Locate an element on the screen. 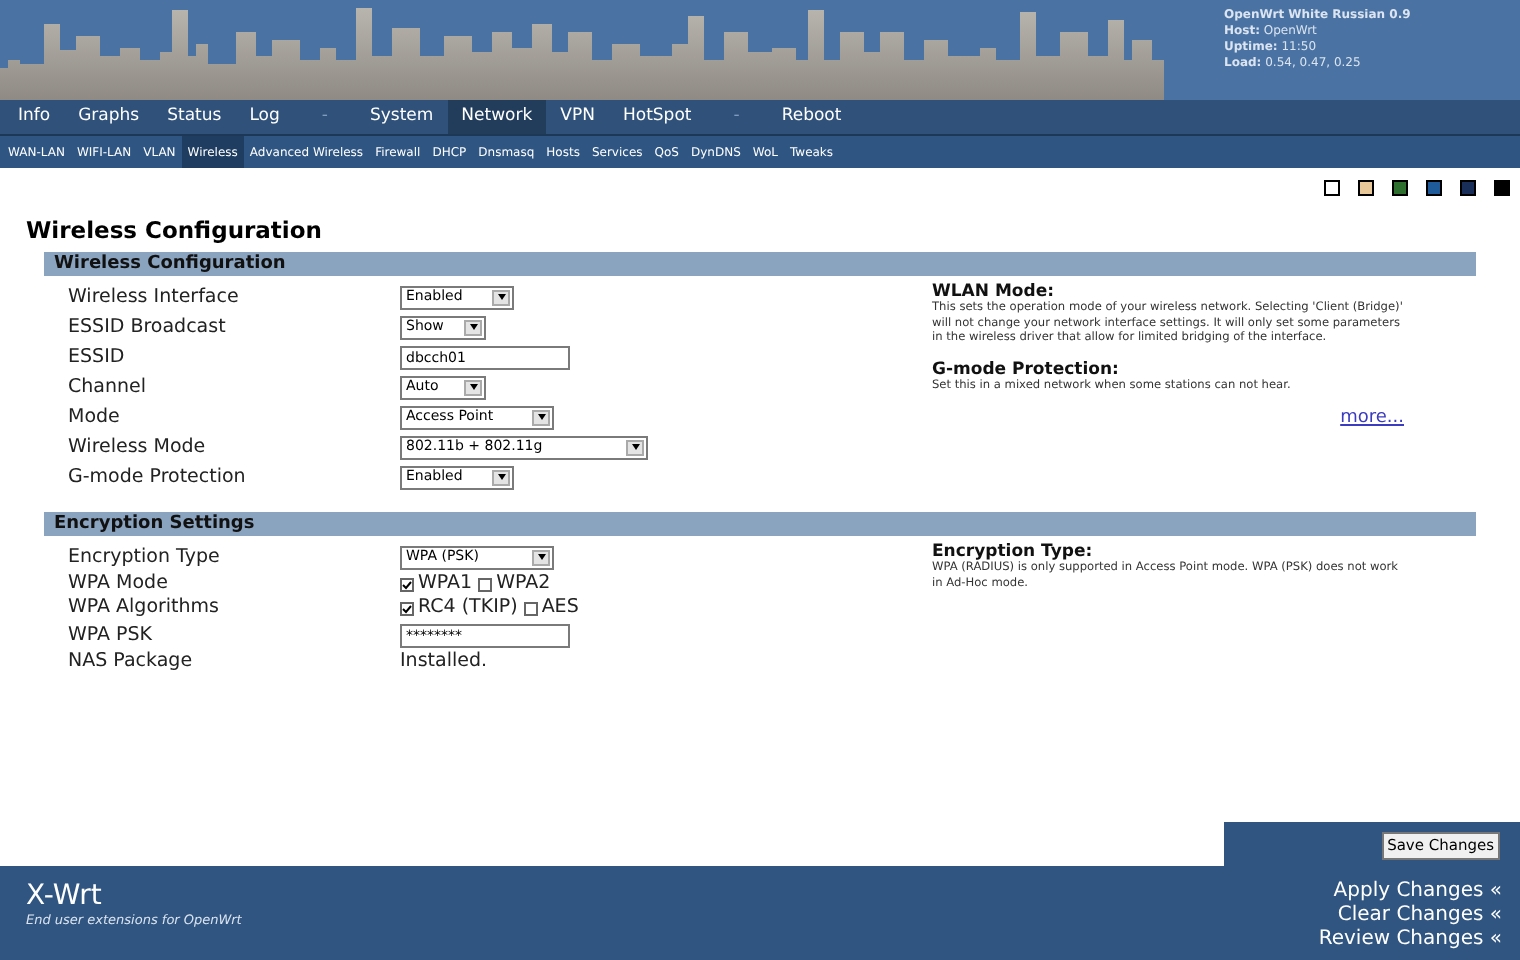  nav-tab: Graphs is located at coordinates (109, 117).